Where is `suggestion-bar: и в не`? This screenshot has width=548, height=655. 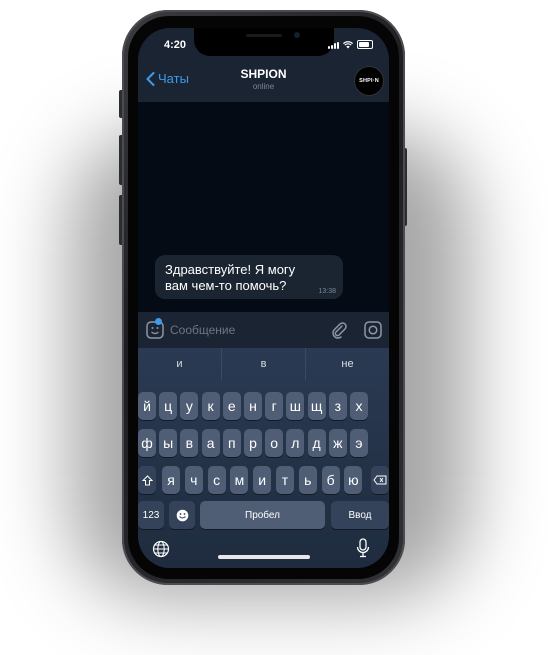 suggestion-bar: и в не is located at coordinates (263, 364).